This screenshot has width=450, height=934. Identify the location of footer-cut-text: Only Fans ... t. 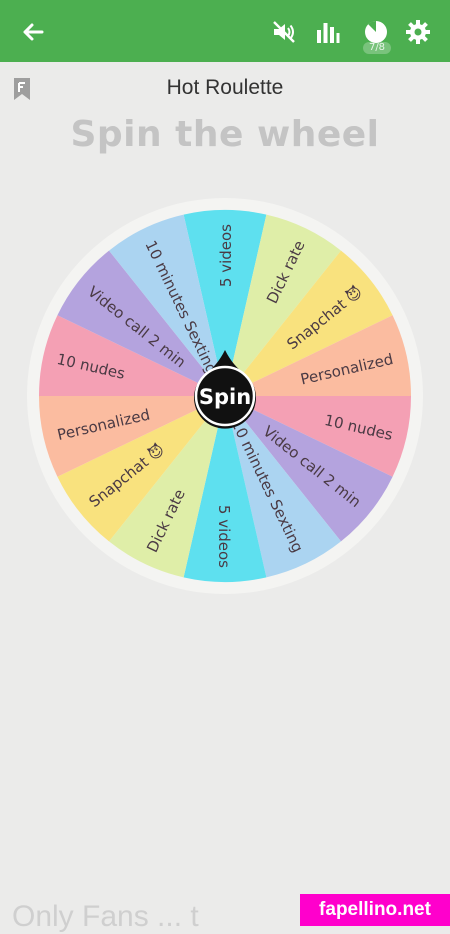
(105, 916).